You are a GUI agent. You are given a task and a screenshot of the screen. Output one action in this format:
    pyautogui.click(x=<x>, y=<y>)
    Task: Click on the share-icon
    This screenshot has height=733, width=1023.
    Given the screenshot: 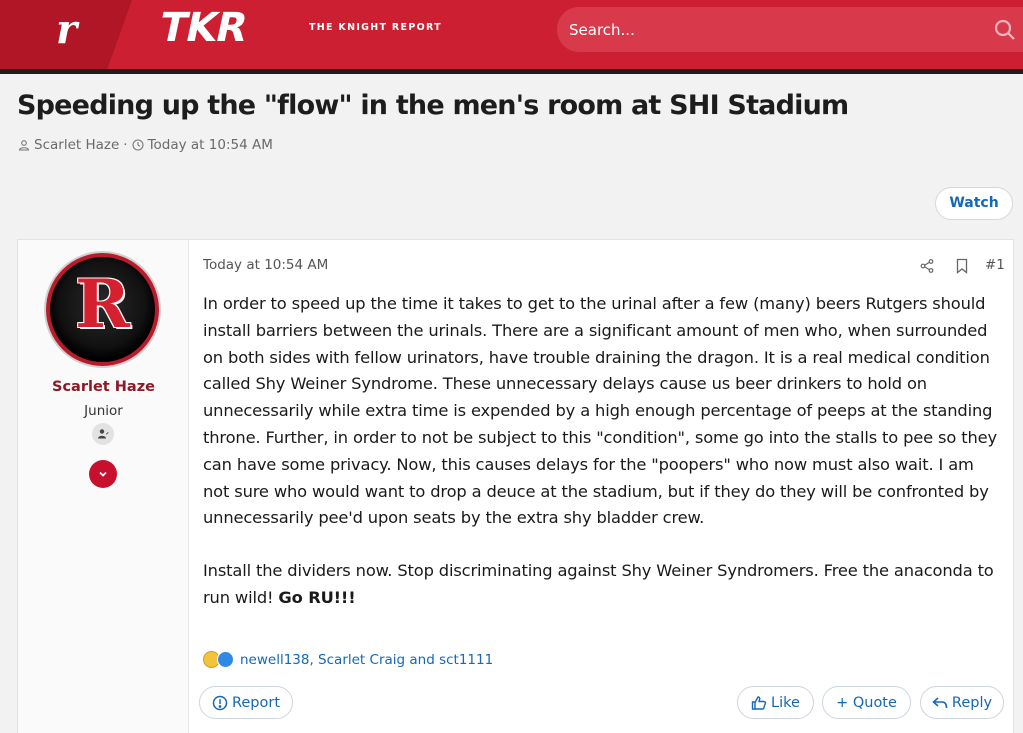 What is the action you would take?
    pyautogui.click(x=927, y=266)
    